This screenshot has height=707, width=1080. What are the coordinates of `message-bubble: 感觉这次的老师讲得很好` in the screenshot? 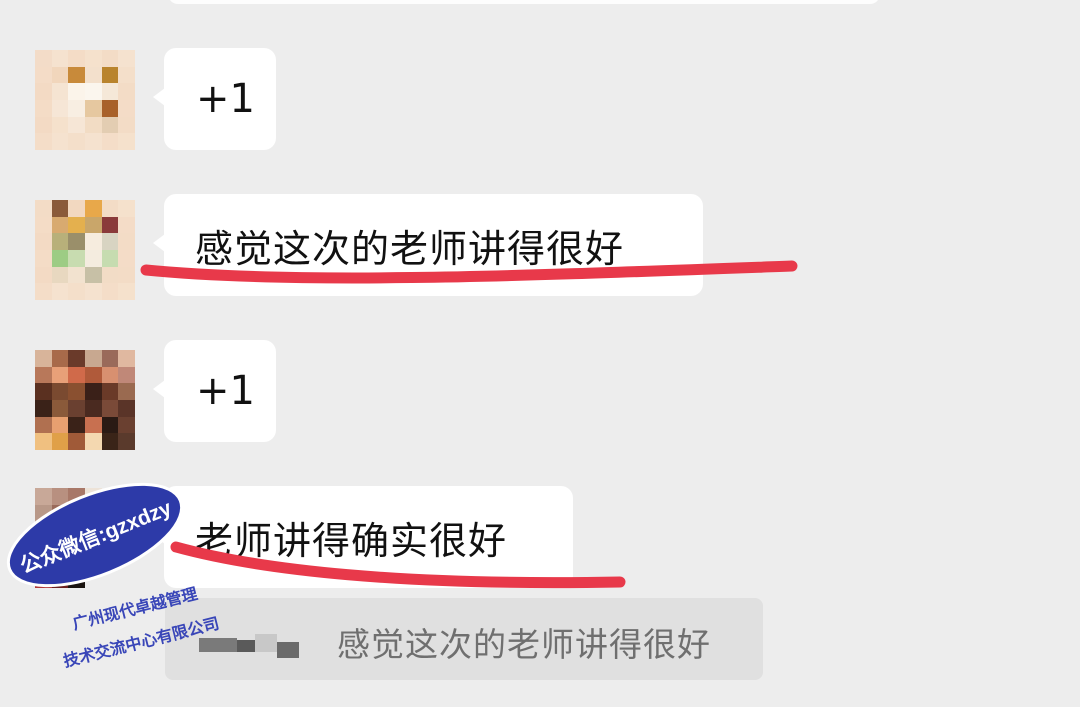 It's located at (428, 245).